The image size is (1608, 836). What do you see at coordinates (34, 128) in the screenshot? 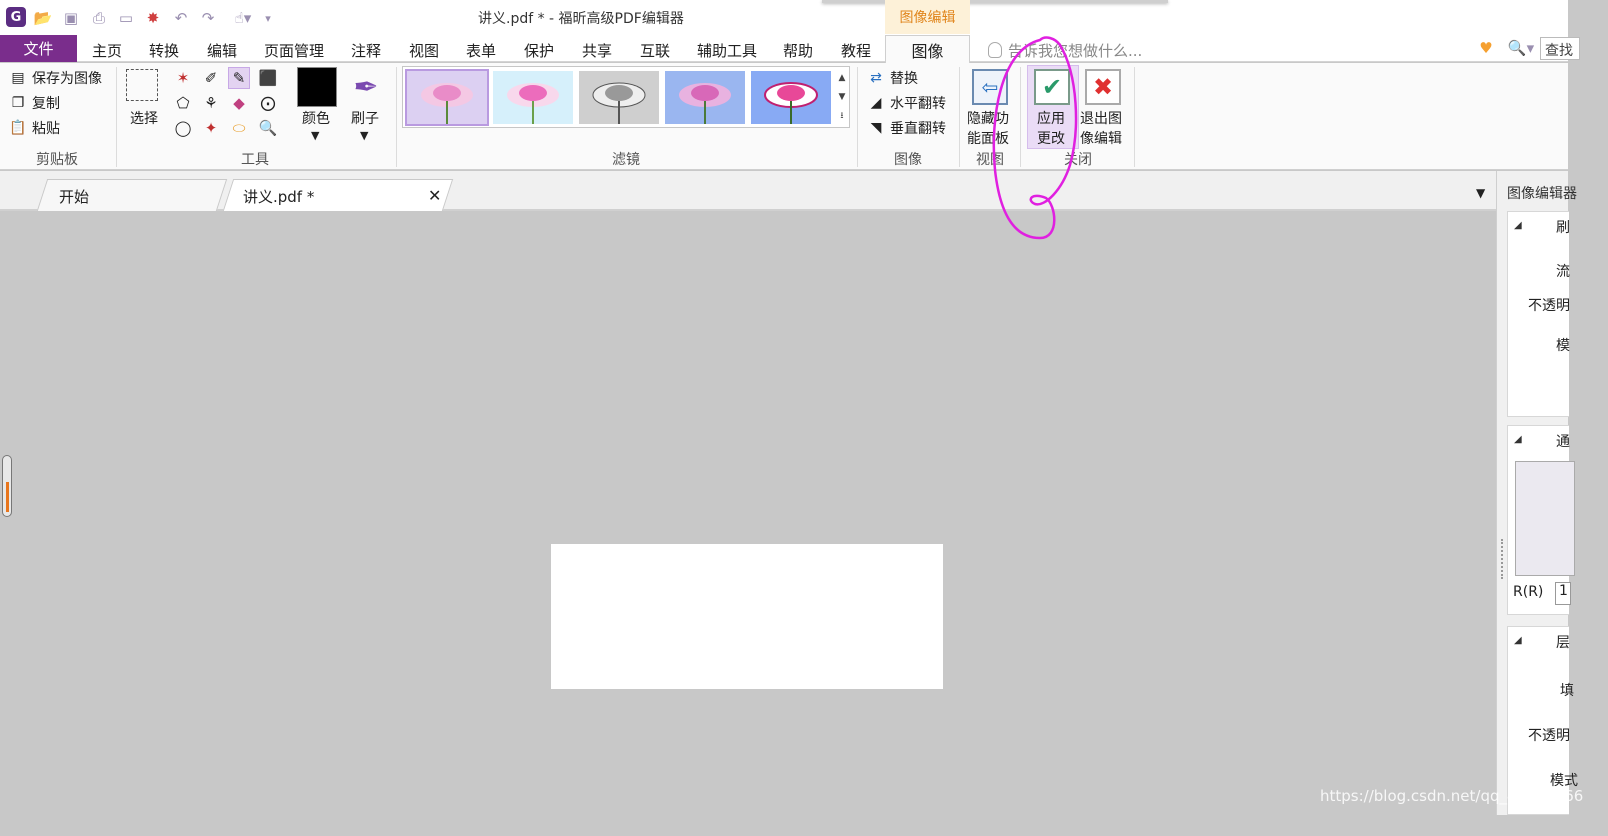
I see `paste-button: 📋 粘贴` at bounding box center [34, 128].